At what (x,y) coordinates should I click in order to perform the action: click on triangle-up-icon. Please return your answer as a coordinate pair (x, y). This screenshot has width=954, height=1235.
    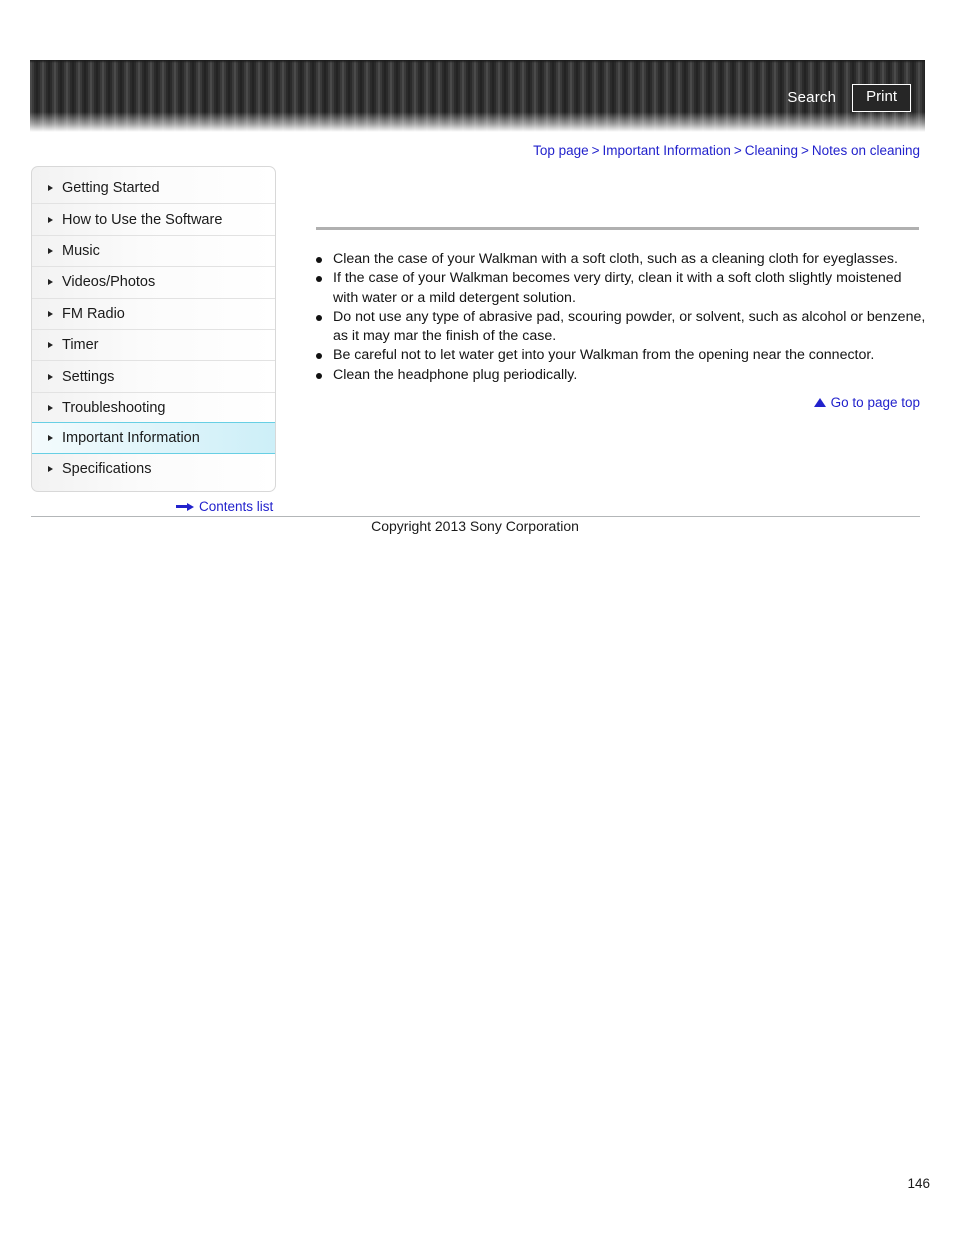
    Looking at the image, I should click on (819, 402).